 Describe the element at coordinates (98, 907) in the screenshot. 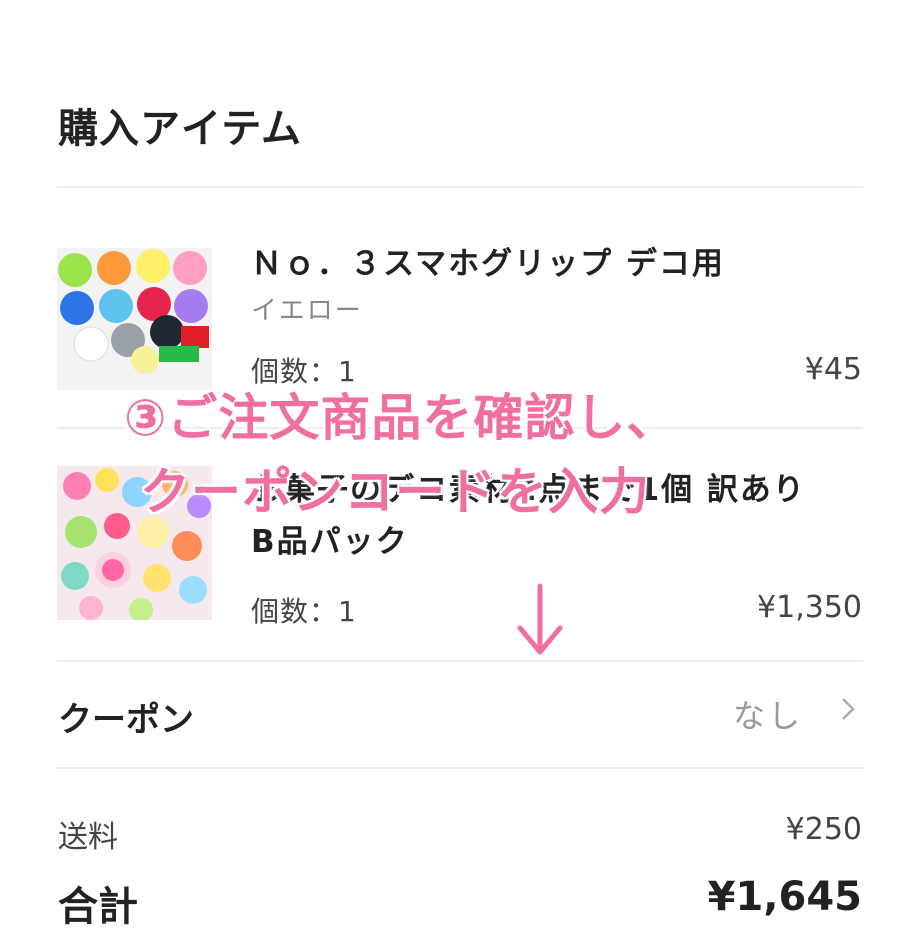

I see `total-label: 合計` at that location.